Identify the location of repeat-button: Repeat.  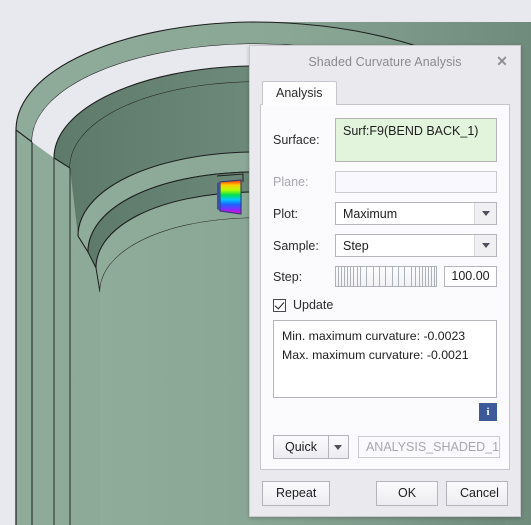
(296, 493).